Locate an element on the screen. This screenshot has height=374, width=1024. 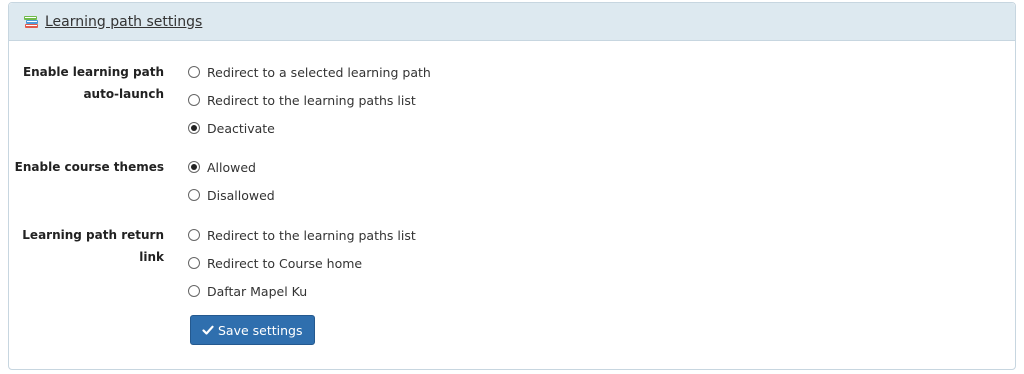
option-label: Disallowed is located at coordinates (241, 195).